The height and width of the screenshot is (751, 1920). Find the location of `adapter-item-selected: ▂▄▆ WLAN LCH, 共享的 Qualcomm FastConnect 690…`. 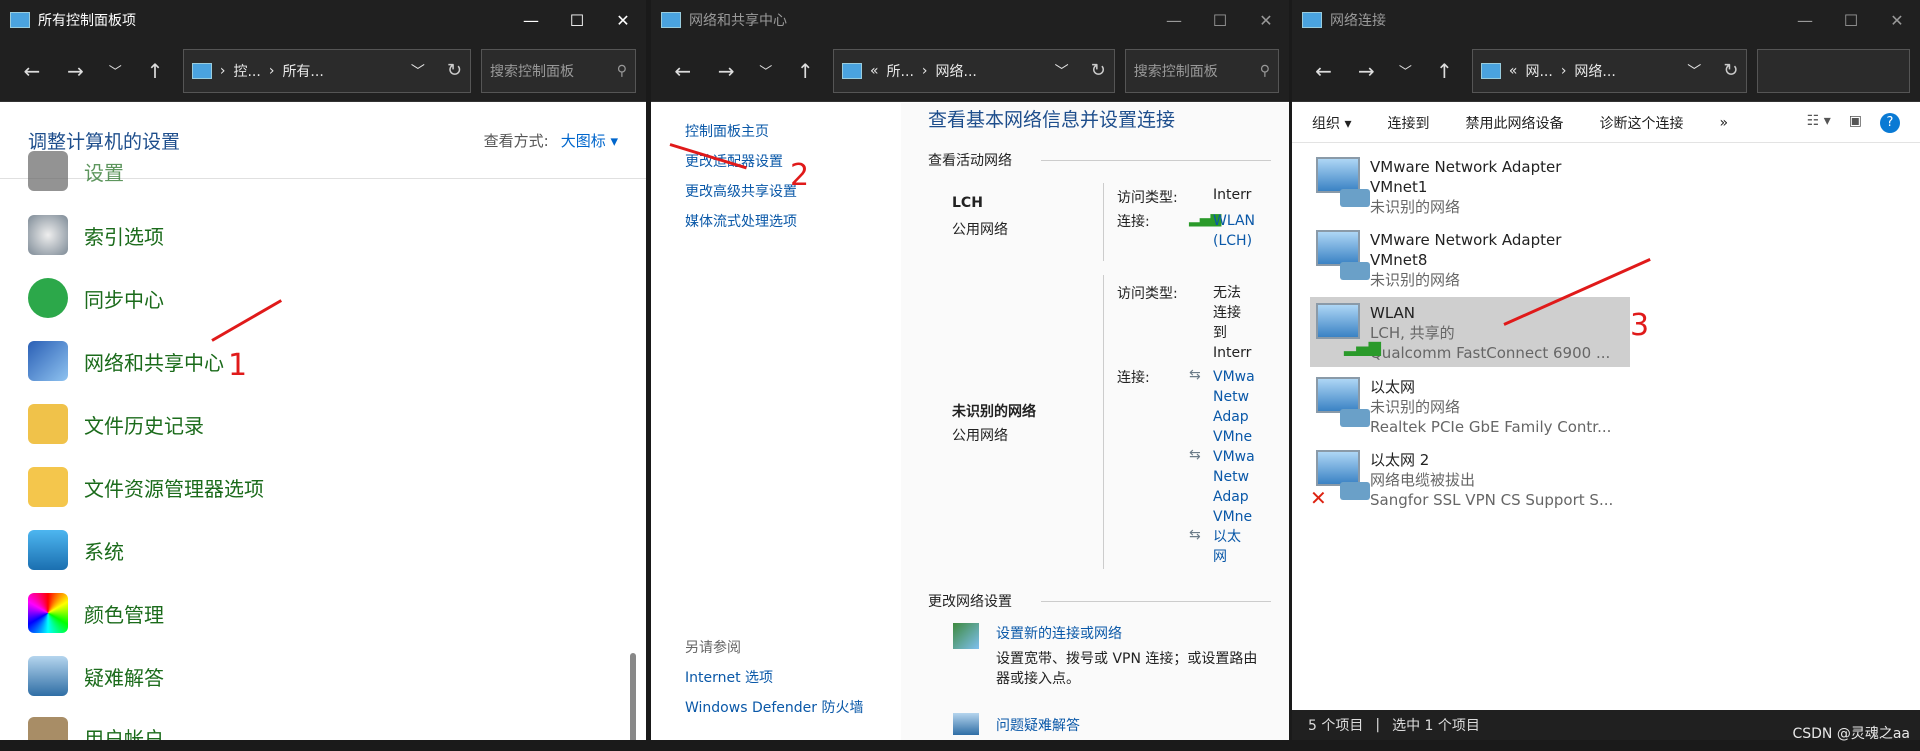

adapter-item-selected: ▂▄▆ WLAN LCH, 共享的 Qualcomm FastConnect 690… is located at coordinates (1470, 332).